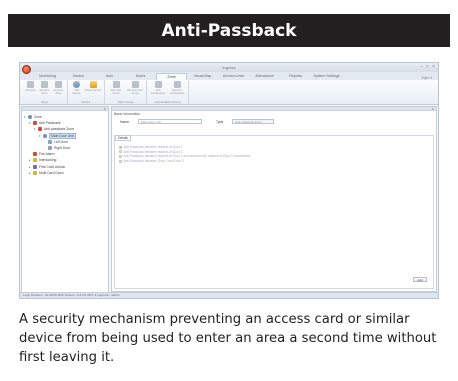 This screenshot has height=381, width=458. I want to click on ribbon-buttons: Add User Group Remove User Group, so click(125, 90).